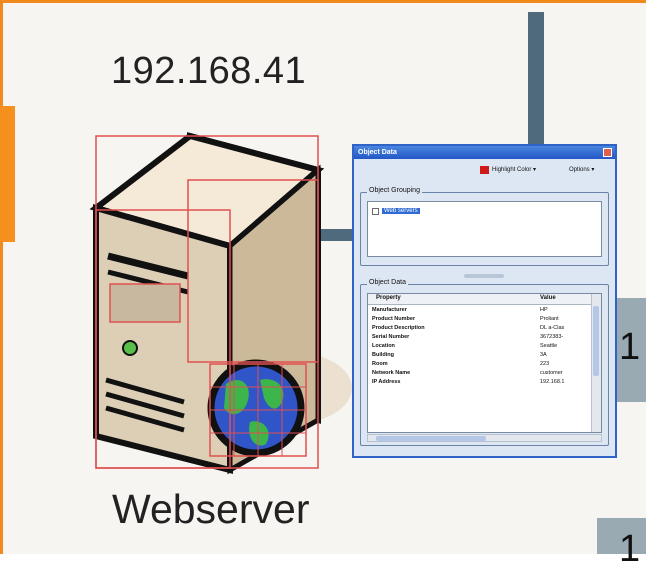 This screenshot has height=571, width=646. I want to click on highlight-color-swatch, so click(484, 170).